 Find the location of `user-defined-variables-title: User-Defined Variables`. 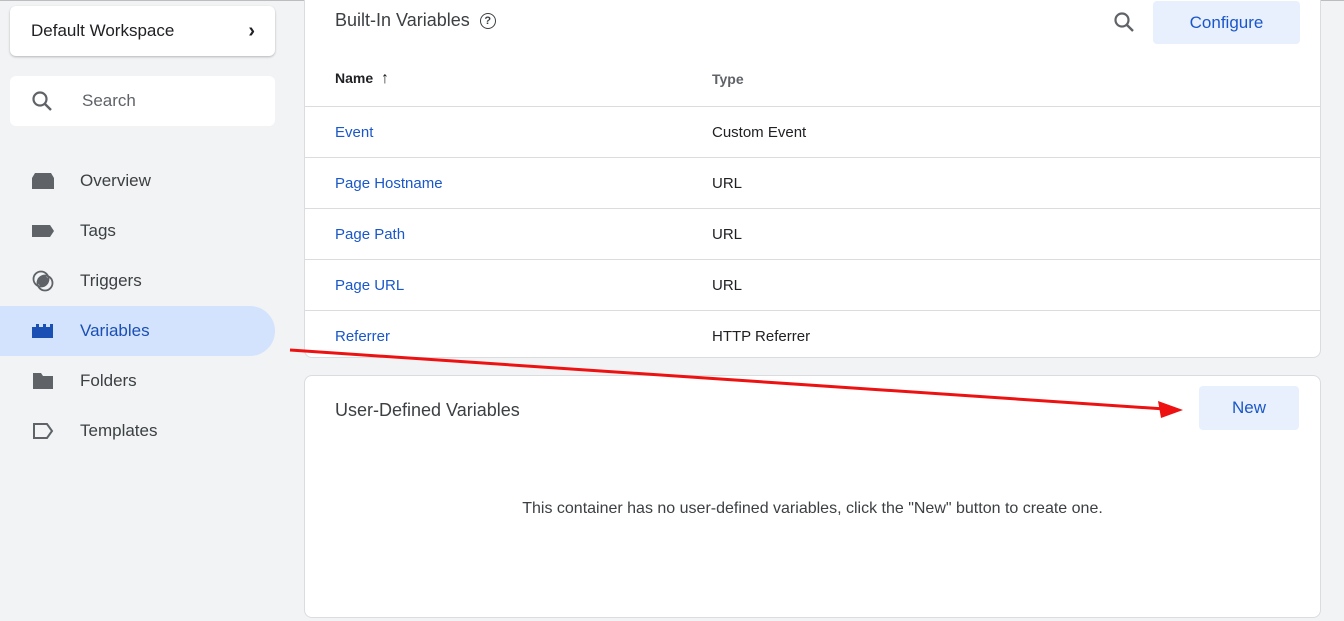

user-defined-variables-title: User-Defined Variables is located at coordinates (427, 410).